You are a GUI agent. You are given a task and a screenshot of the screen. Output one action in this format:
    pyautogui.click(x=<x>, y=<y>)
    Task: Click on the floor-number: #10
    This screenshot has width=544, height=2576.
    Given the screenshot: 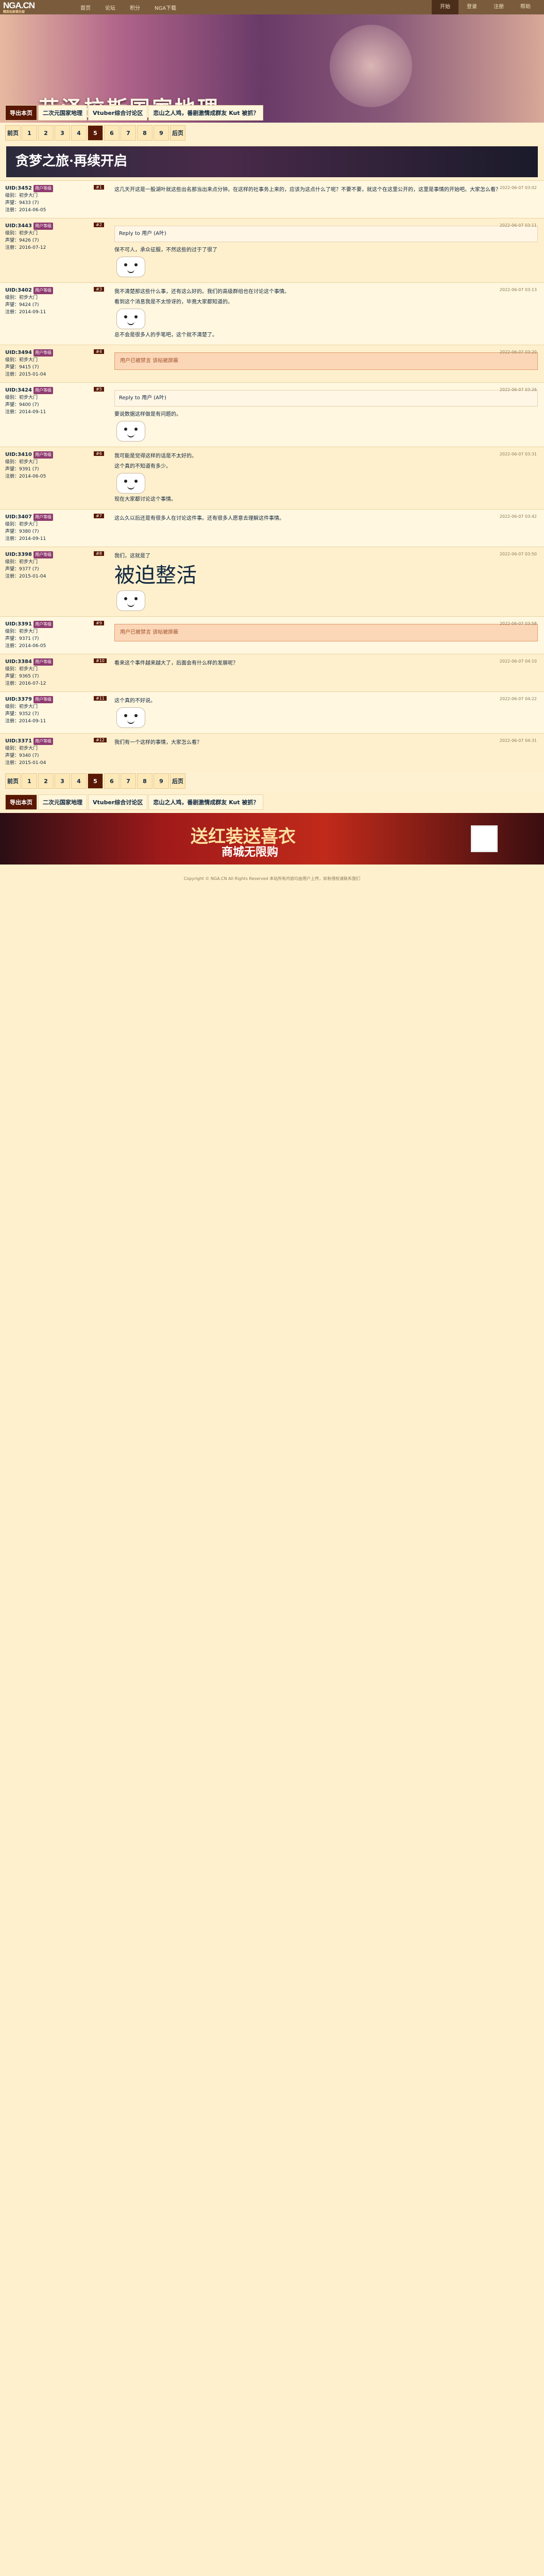 What is the action you would take?
    pyautogui.click(x=100, y=660)
    